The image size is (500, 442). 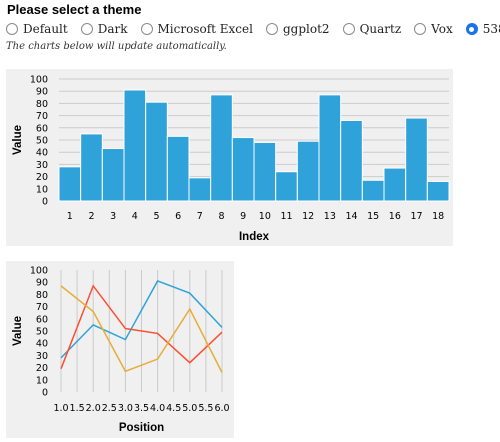 What do you see at coordinates (221, 216) in the screenshot?
I see `x-tick-label: 8` at bounding box center [221, 216].